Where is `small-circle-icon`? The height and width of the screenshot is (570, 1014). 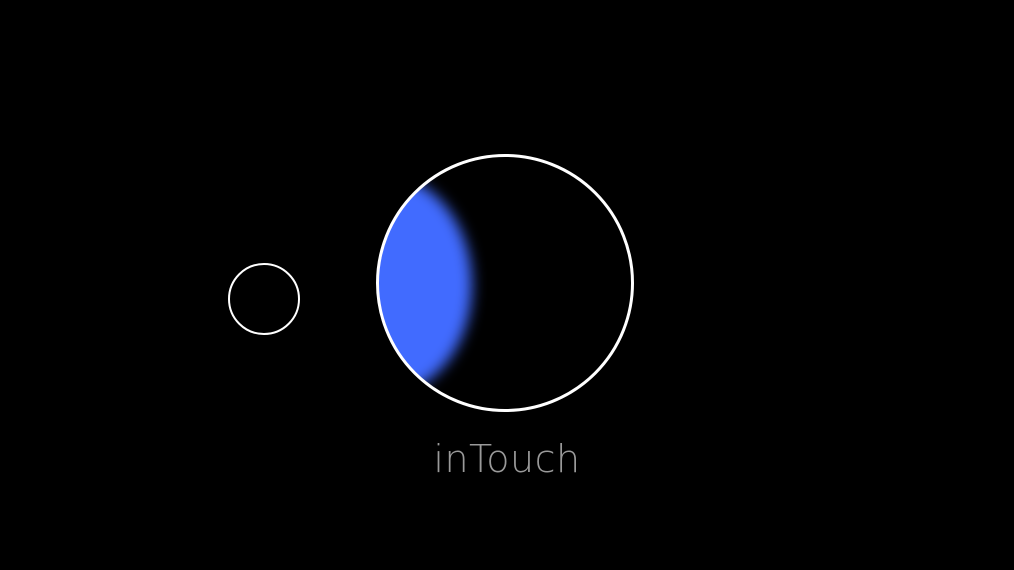
small-circle-icon is located at coordinates (264, 299).